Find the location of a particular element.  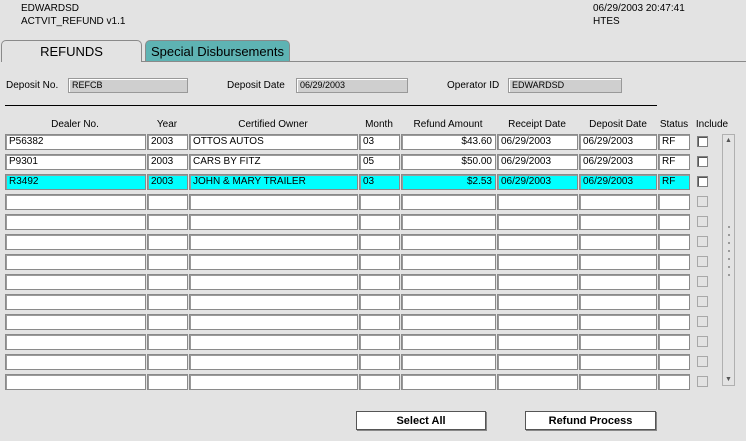

dealer-no-cell: P9301 is located at coordinates (75, 162).